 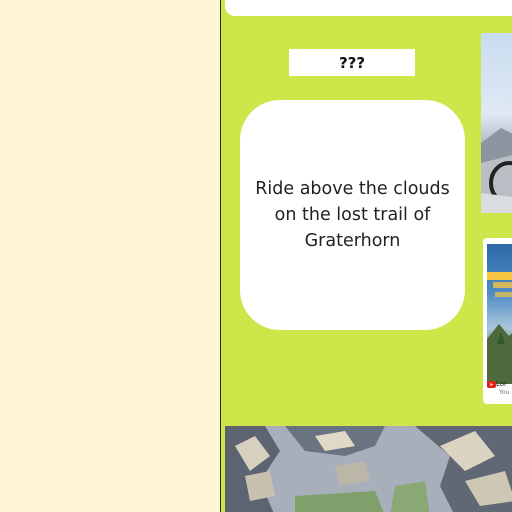 I want to click on photo-art, so click(x=496, y=170).